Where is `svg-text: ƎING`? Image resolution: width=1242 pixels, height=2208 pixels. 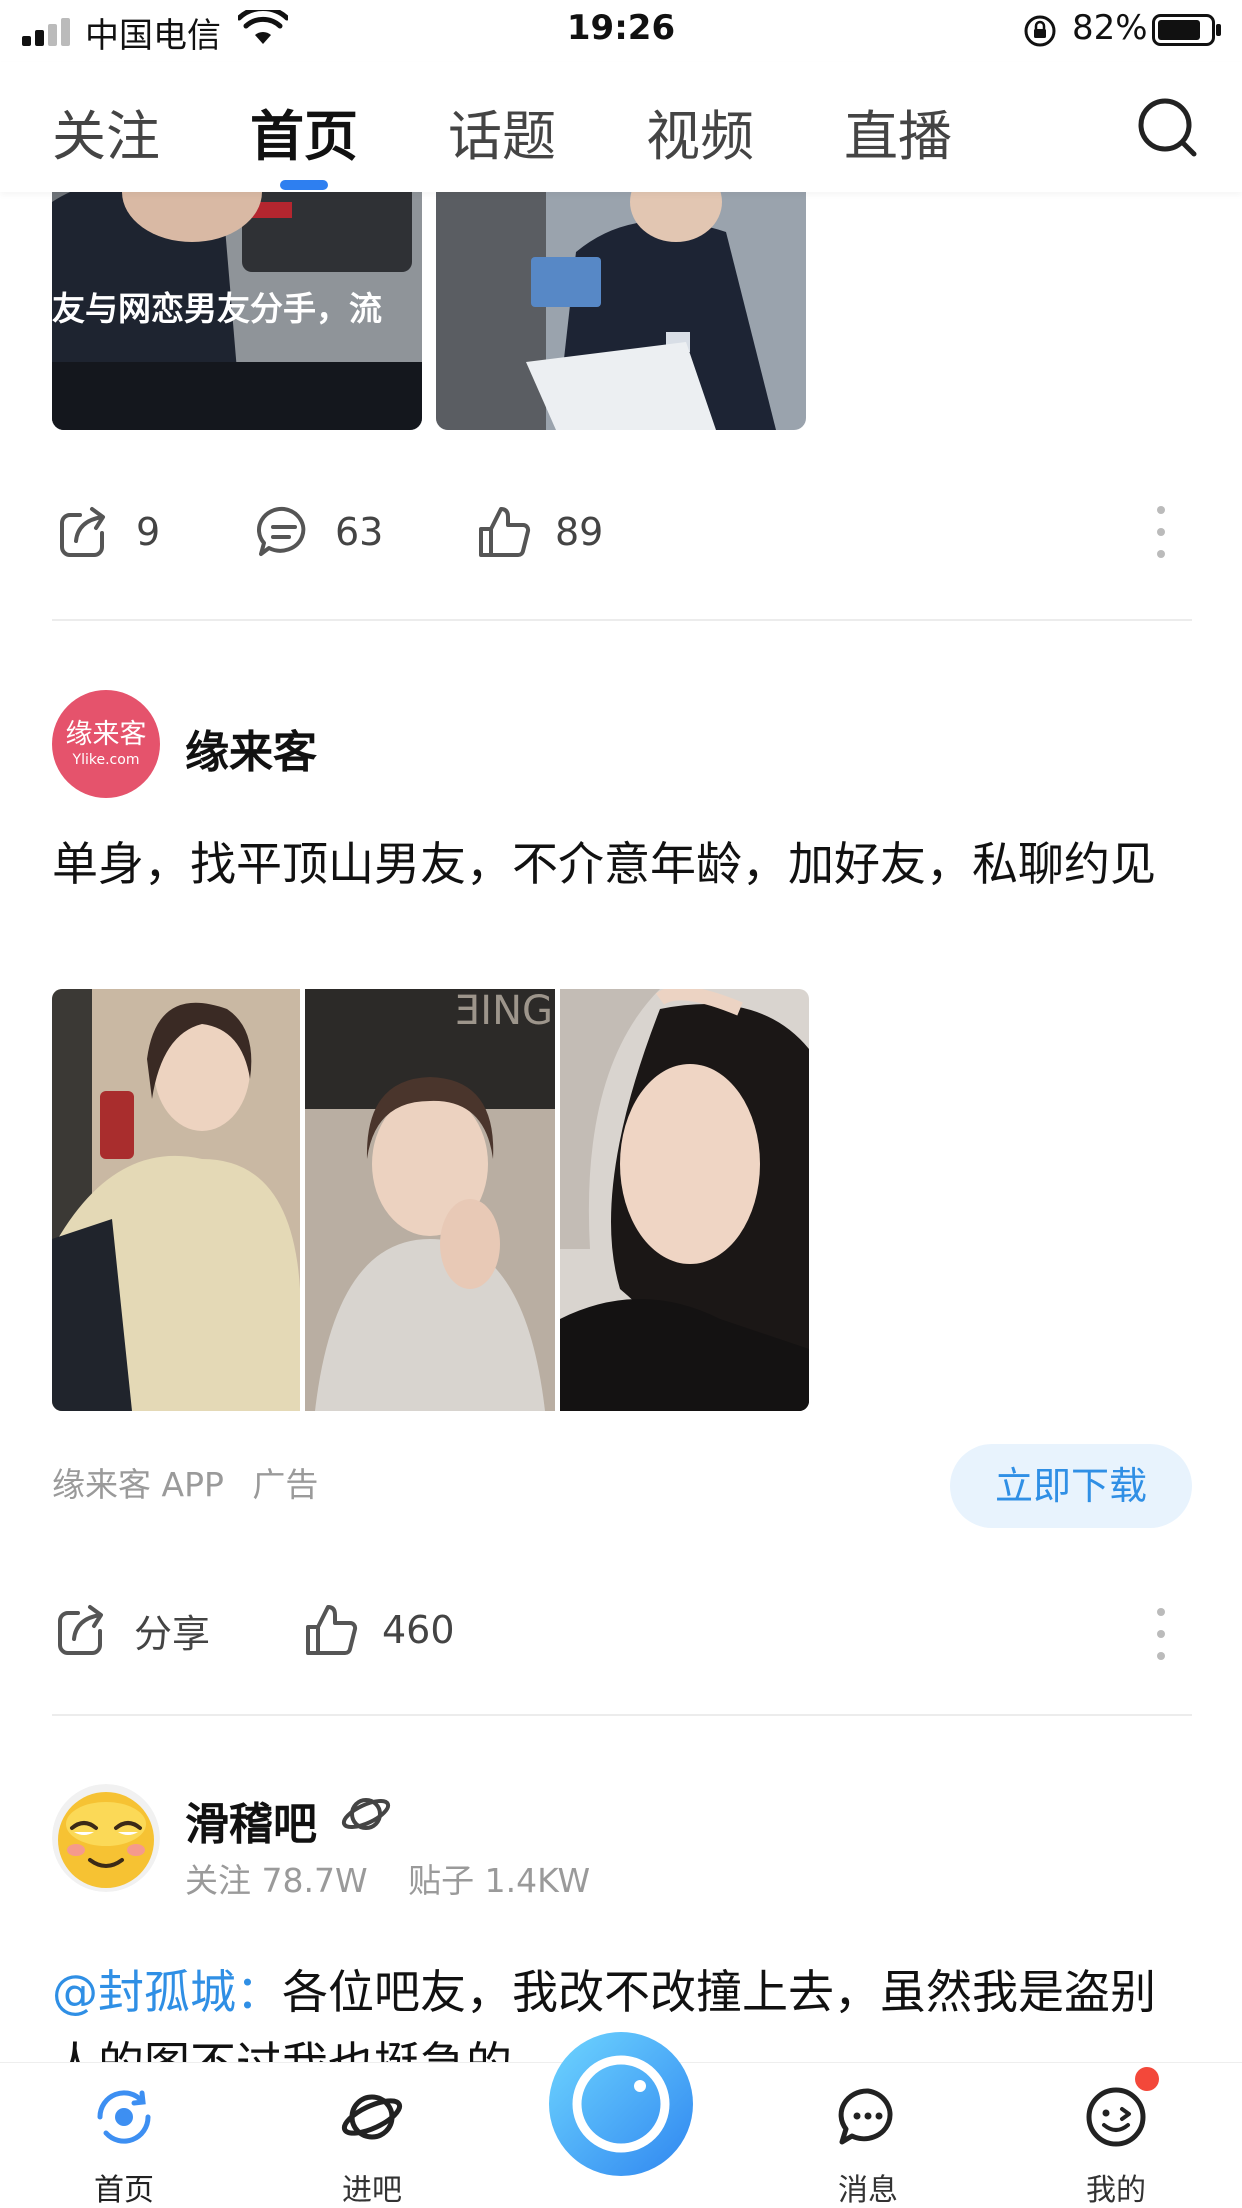
svg-text: ƎING is located at coordinates (504, 1011).